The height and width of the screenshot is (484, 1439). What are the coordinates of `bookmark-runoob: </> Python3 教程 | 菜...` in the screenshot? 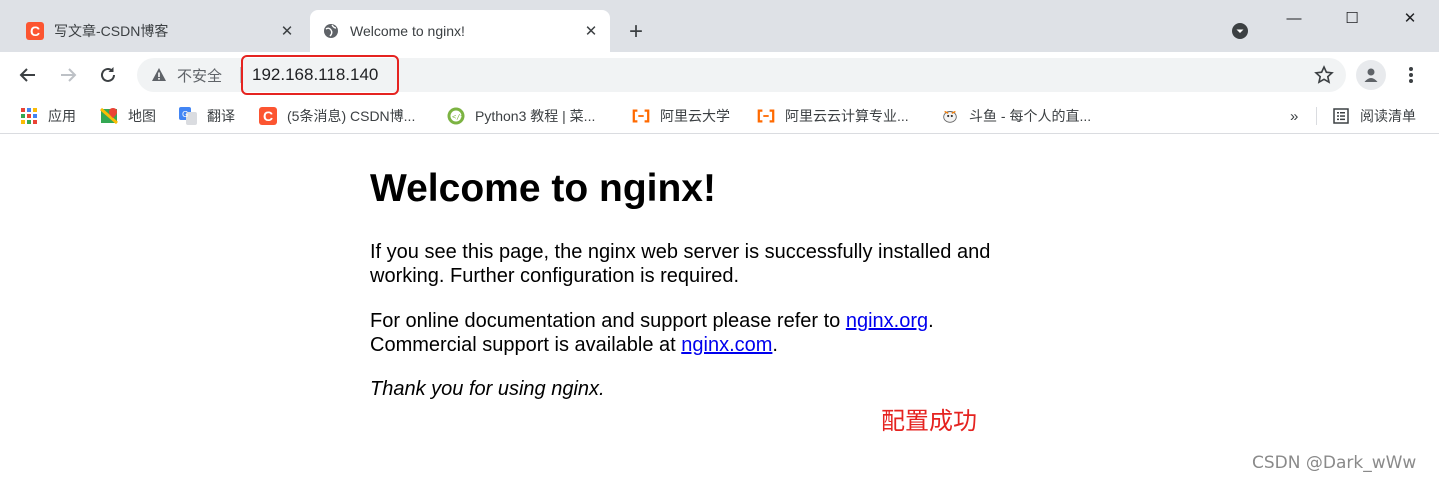 It's located at (521, 116).